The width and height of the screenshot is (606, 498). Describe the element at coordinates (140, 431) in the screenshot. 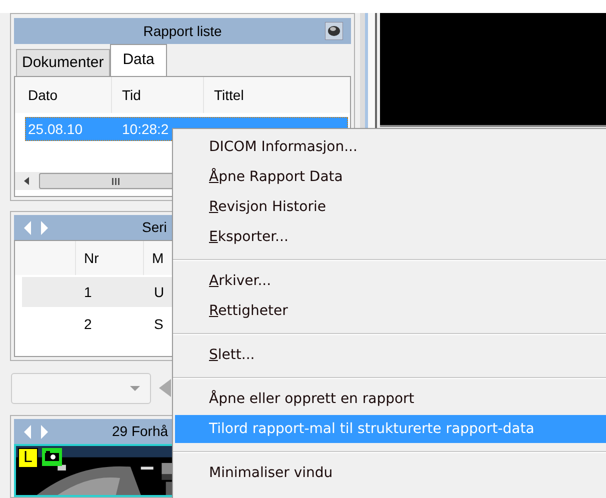

I see `panel-title: 29 Forhå` at that location.